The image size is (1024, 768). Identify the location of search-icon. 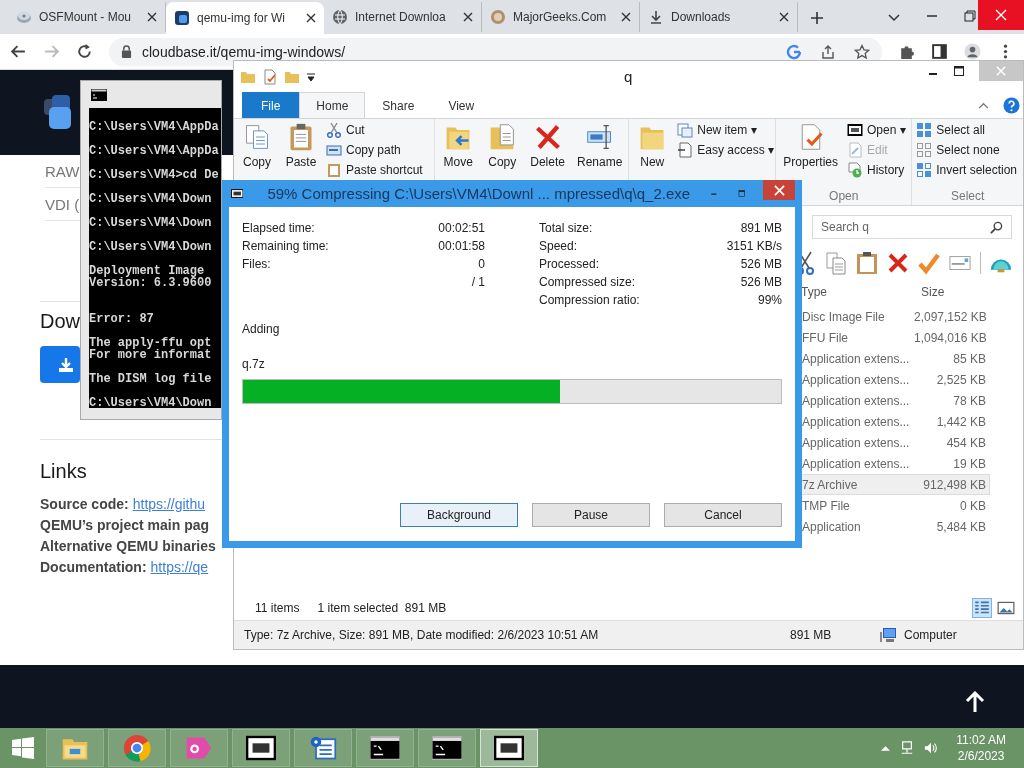
(996, 227).